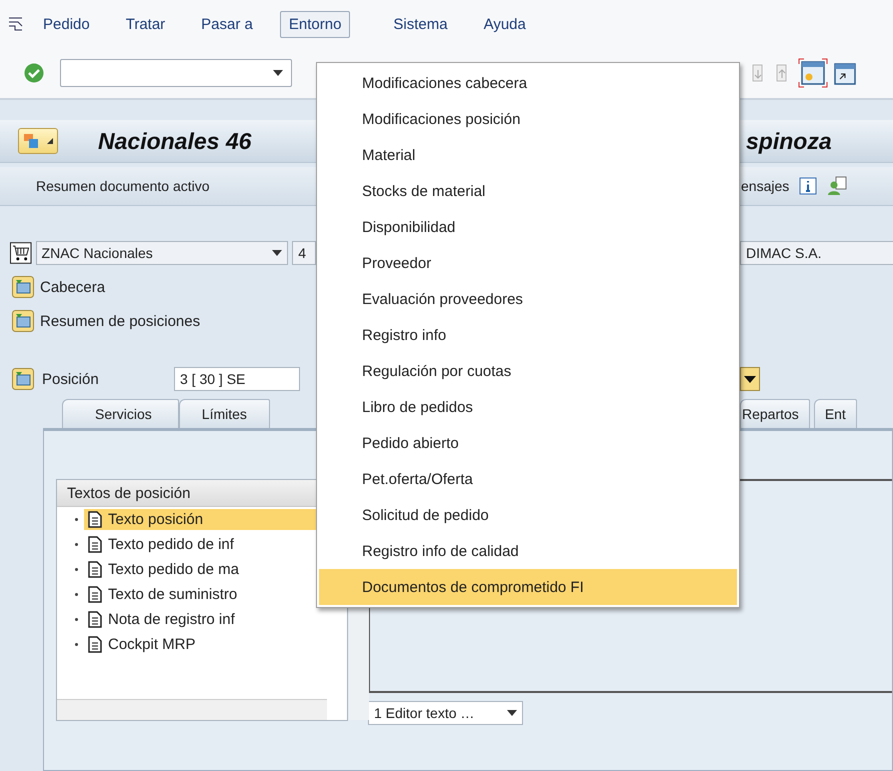  What do you see at coordinates (73, 287) in the screenshot?
I see `section-label: Cabecera` at bounding box center [73, 287].